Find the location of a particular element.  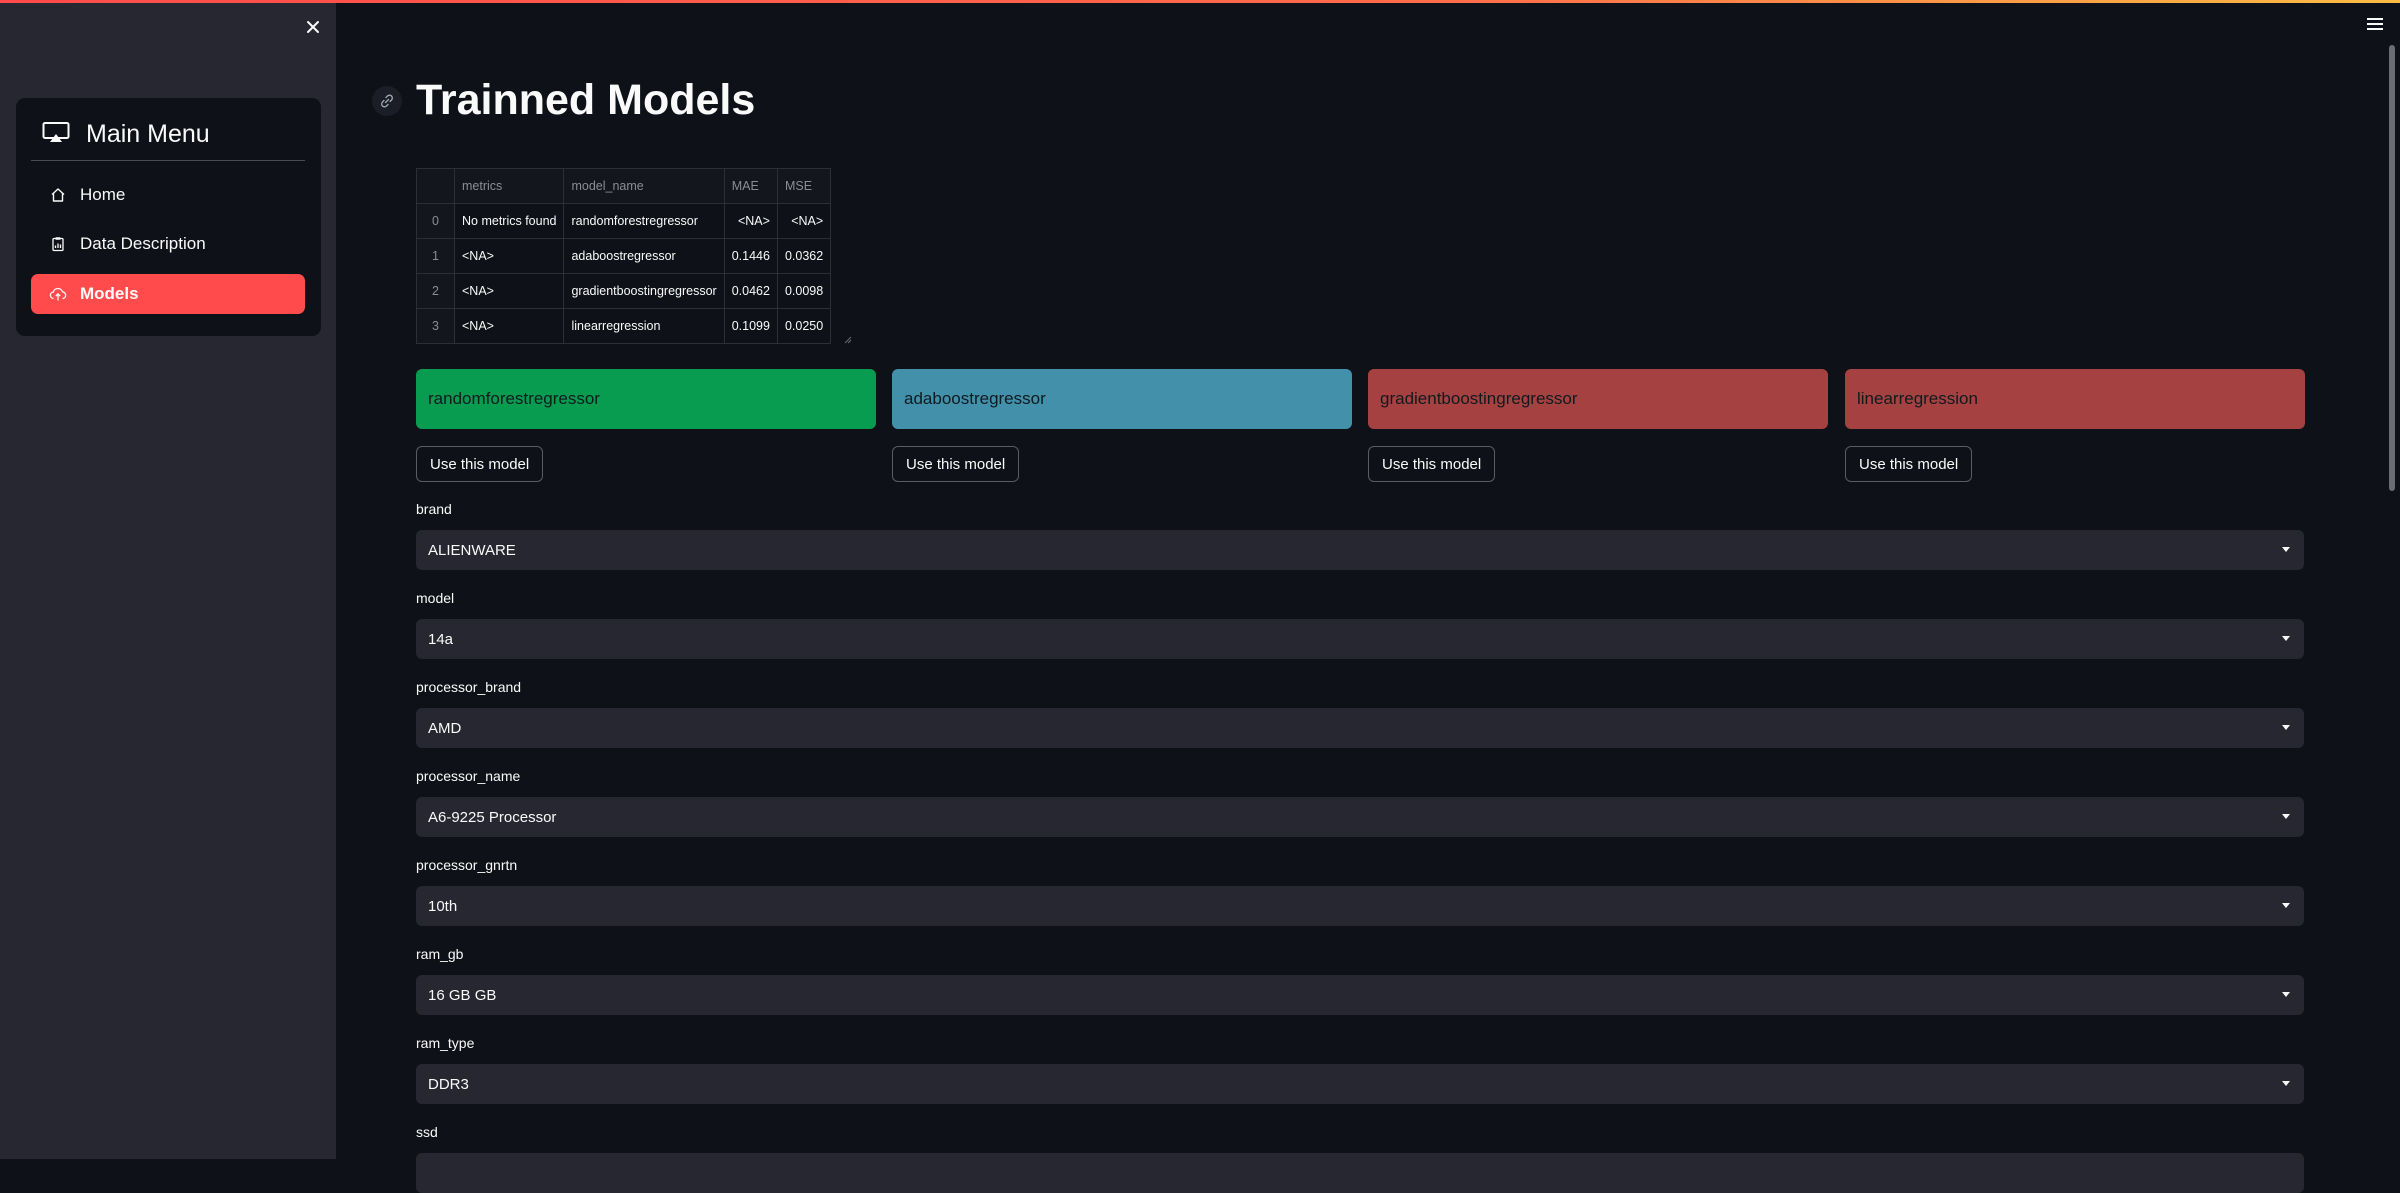

table-cell: 0.0462 is located at coordinates (750, 291).